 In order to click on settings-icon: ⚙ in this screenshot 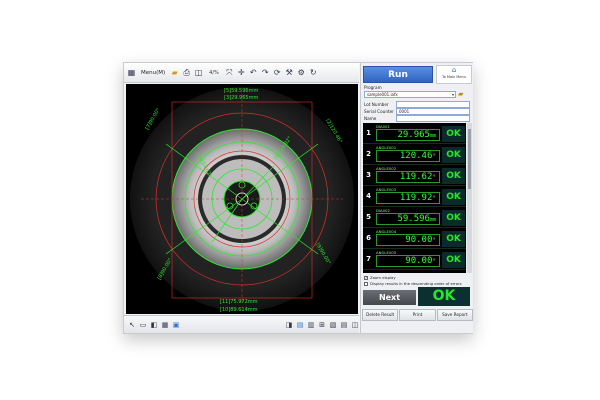, I will do `click(301, 72)`.